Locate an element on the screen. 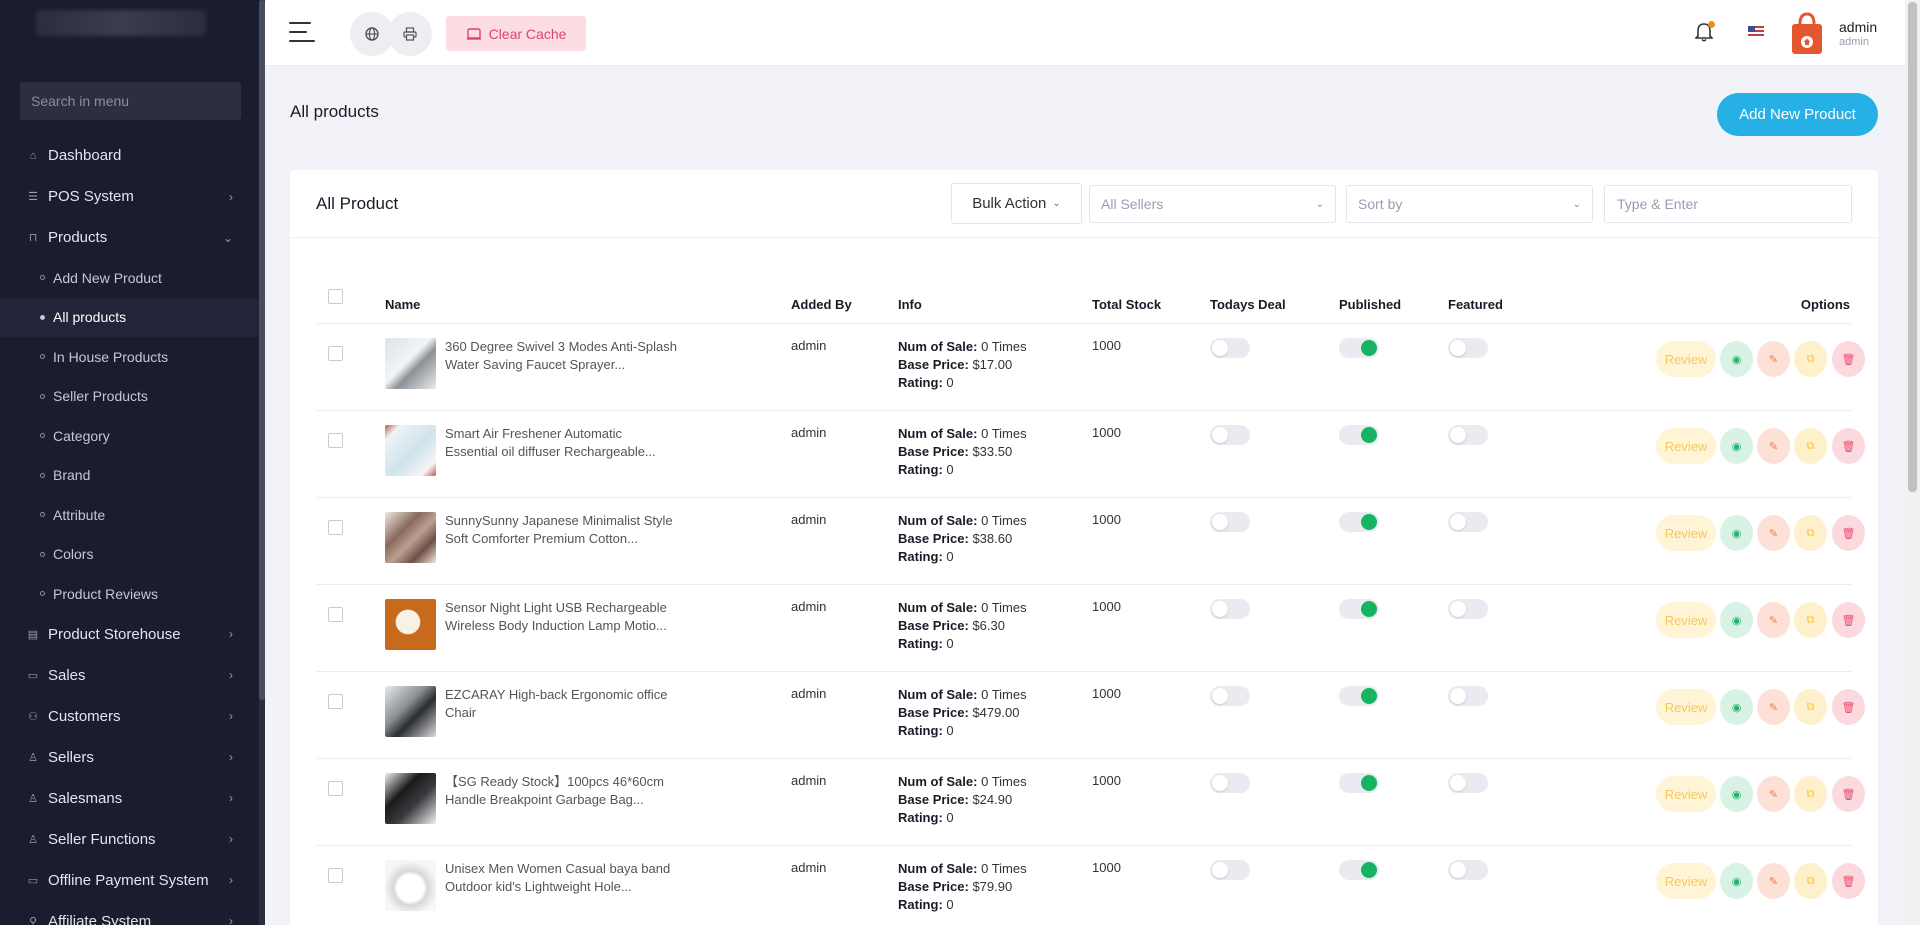 The height and width of the screenshot is (925, 1920). sort-select: Sort by ⌄ is located at coordinates (1469, 204).